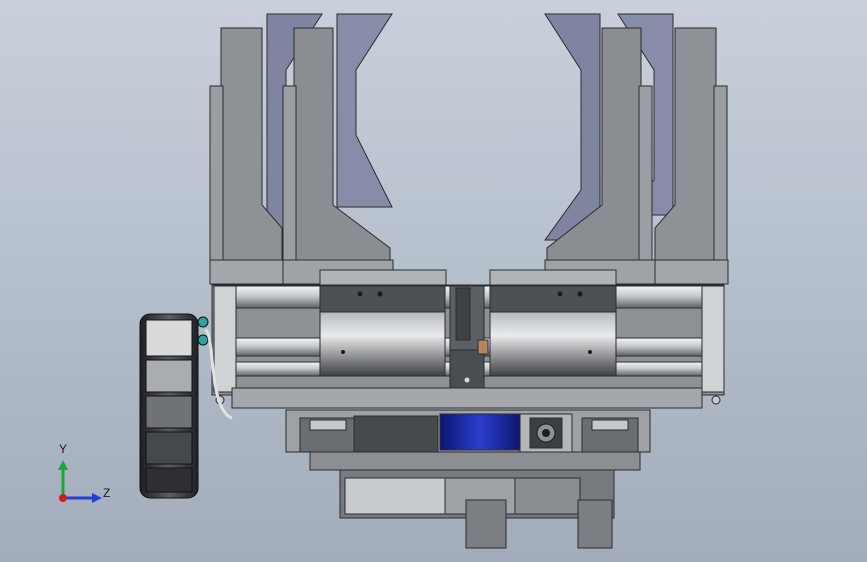  What do you see at coordinates (97, 498) in the screenshot?
I see `z-arrow-icon` at bounding box center [97, 498].